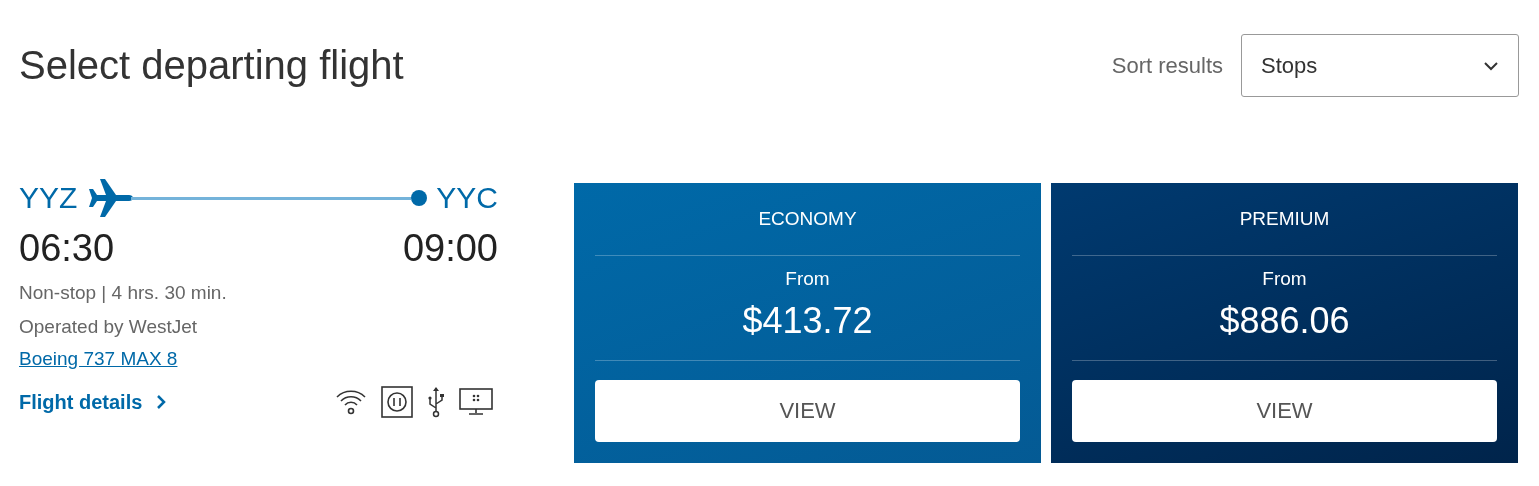  Describe the element at coordinates (211, 65) in the screenshot. I see `page-title: Select departing flight` at that location.